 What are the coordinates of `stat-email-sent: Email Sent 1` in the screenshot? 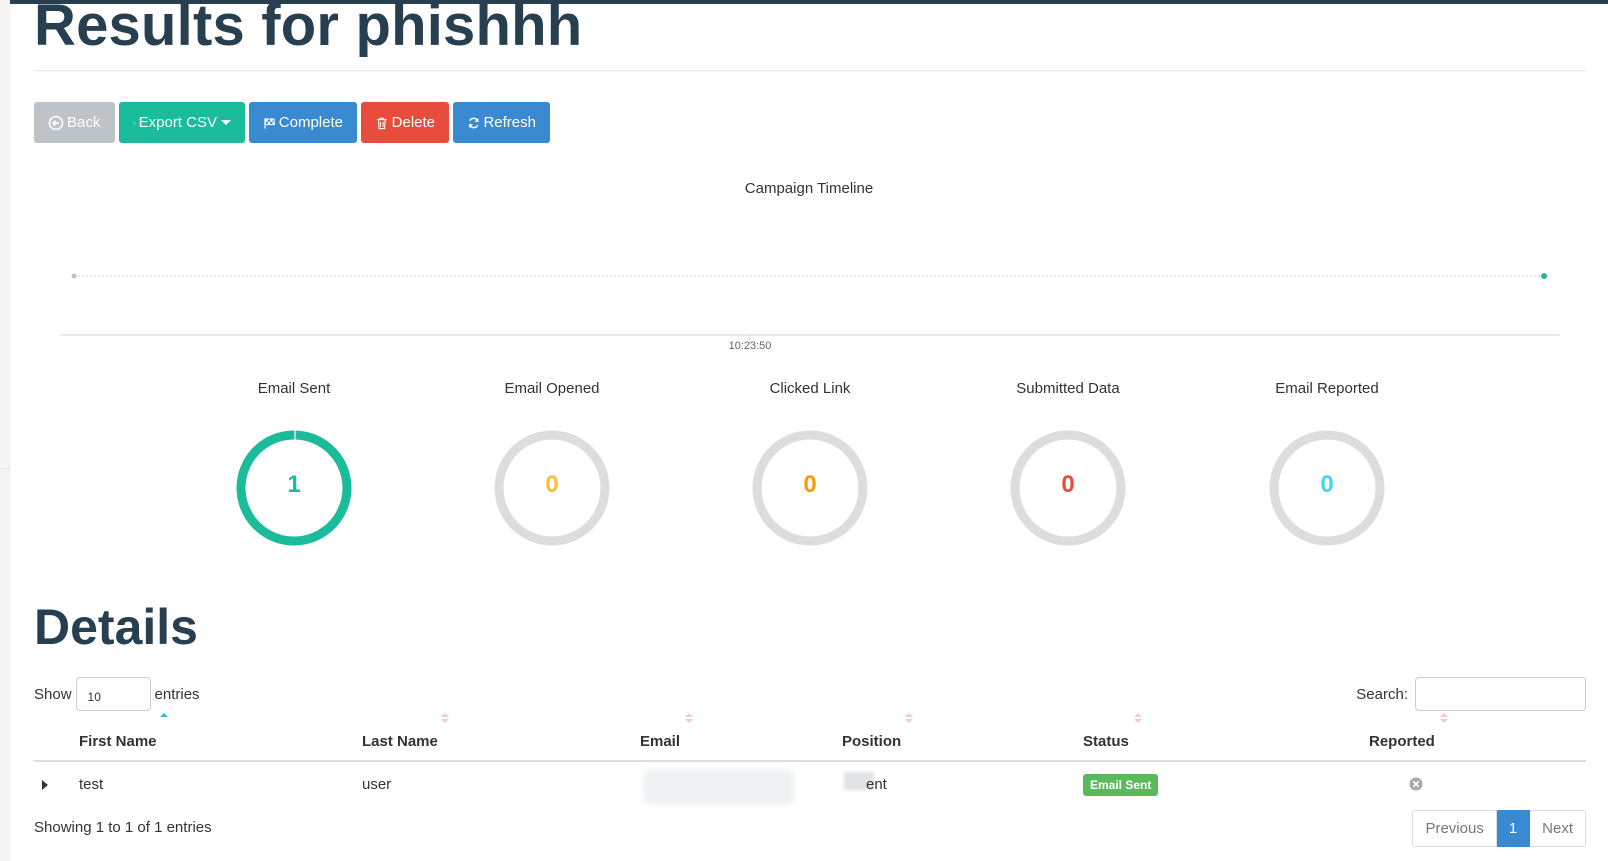 It's located at (294, 464).